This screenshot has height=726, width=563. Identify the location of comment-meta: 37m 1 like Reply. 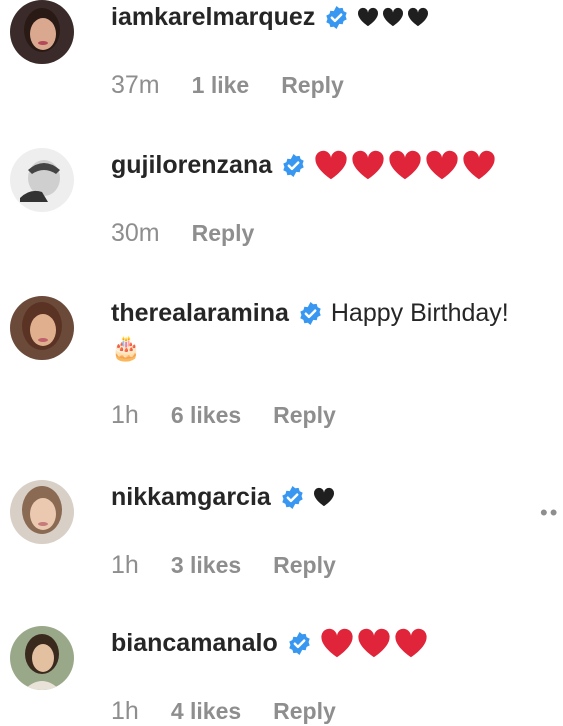
(227, 85).